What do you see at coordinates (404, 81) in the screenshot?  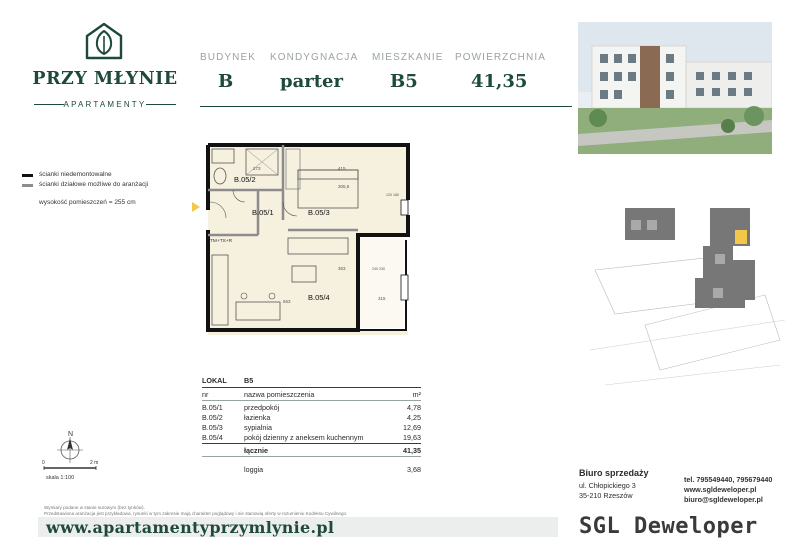 I see `field-apartment-value: B5` at bounding box center [404, 81].